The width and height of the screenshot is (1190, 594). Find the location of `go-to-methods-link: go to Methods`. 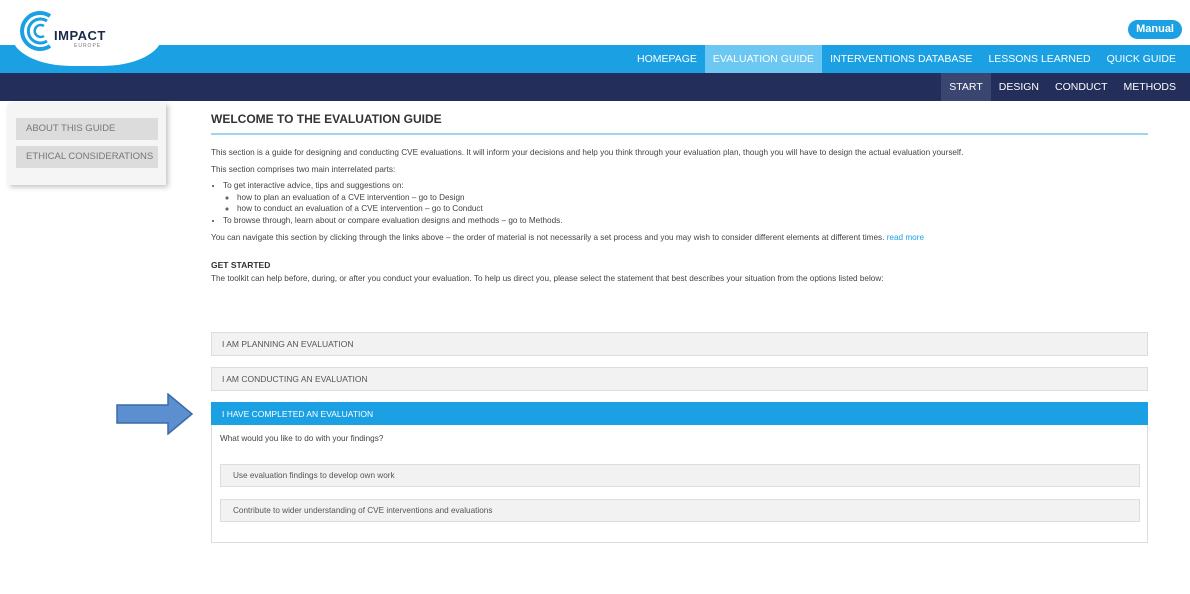

go-to-methods-link: go to Methods is located at coordinates (534, 220).